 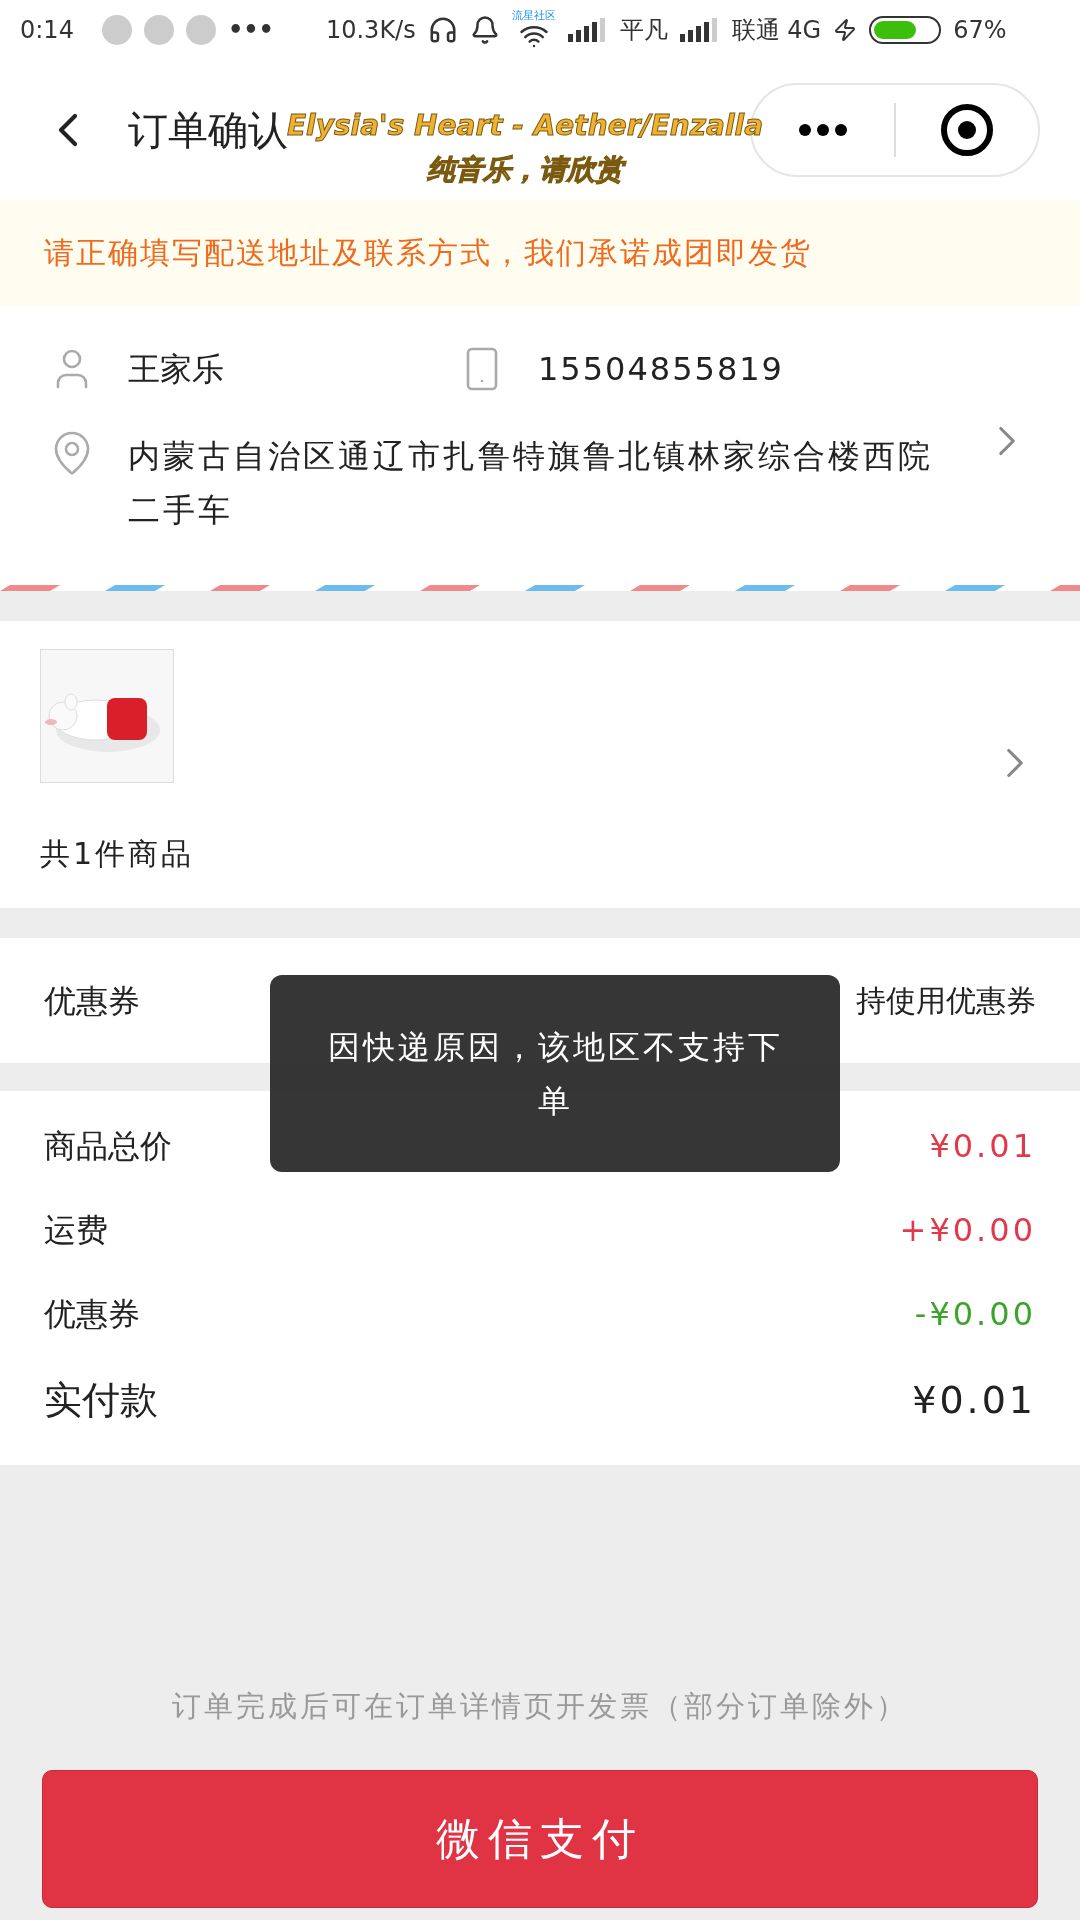 I want to click on floating-lyric: Elysia's Heart - Aether/Enzalla, so click(x=525, y=125).